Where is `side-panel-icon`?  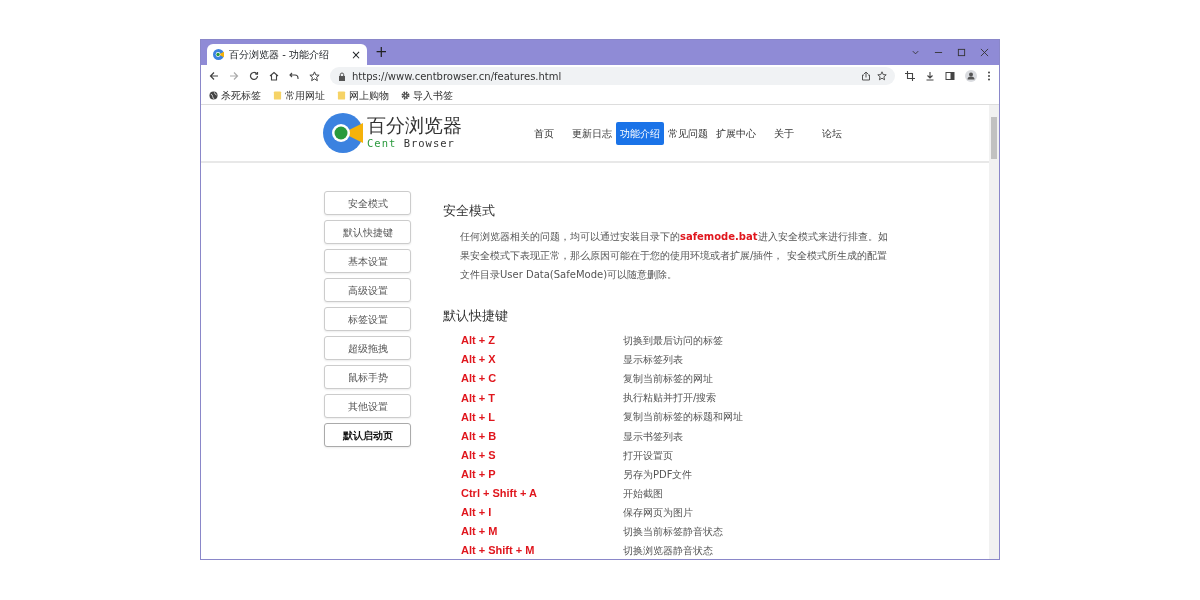
side-panel-icon is located at coordinates (950, 76).